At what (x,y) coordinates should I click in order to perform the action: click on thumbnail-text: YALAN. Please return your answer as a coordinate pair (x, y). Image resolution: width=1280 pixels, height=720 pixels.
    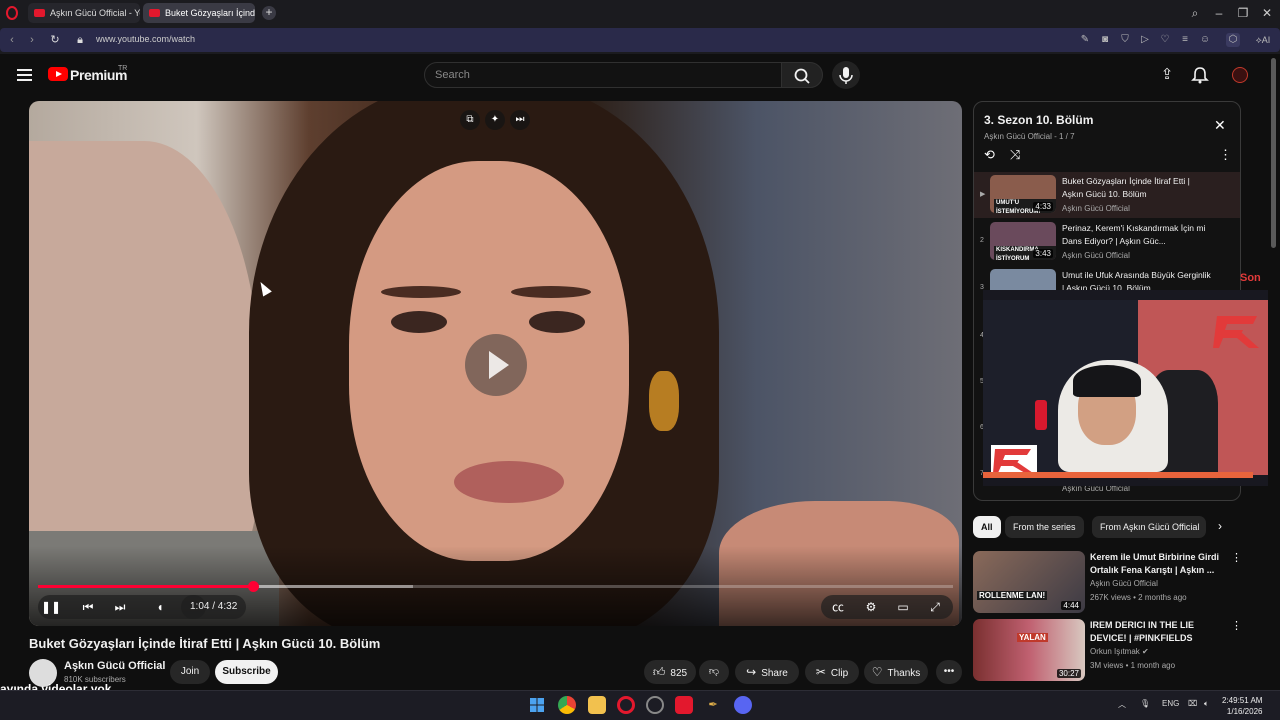
    Looking at the image, I should click on (1032, 637).